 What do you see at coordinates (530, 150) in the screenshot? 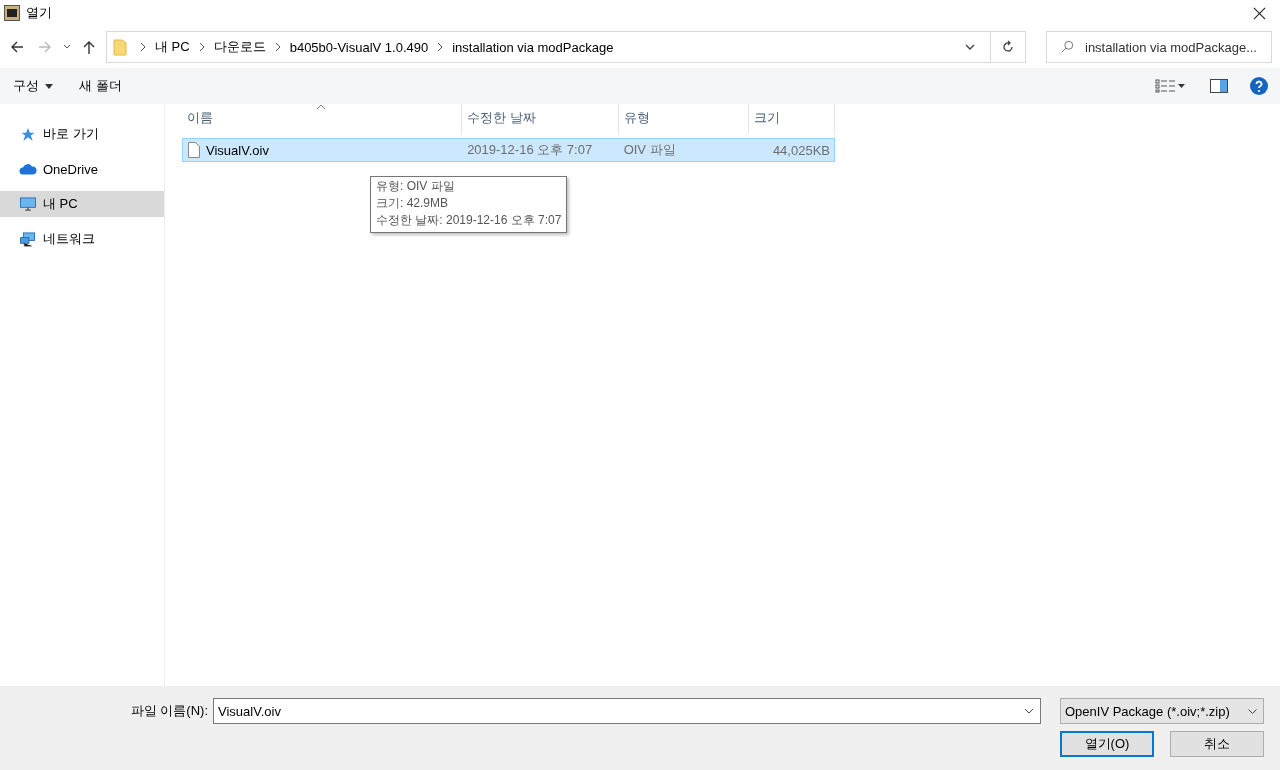
I see `file-date: 2019-12-16 오후 7:07` at bounding box center [530, 150].